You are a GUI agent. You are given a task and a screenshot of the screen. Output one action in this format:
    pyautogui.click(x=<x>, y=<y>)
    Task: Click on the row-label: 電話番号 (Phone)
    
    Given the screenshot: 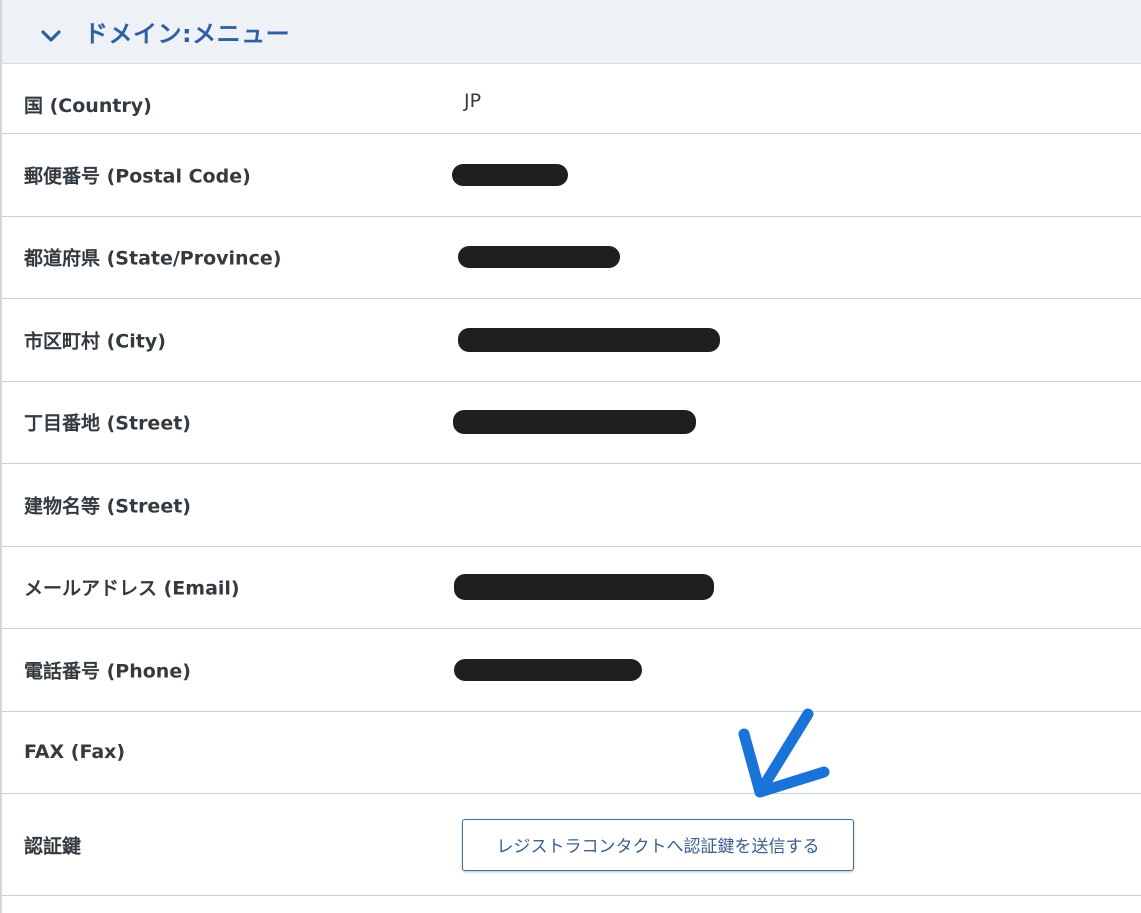 What is the action you would take?
    pyautogui.click(x=107, y=671)
    